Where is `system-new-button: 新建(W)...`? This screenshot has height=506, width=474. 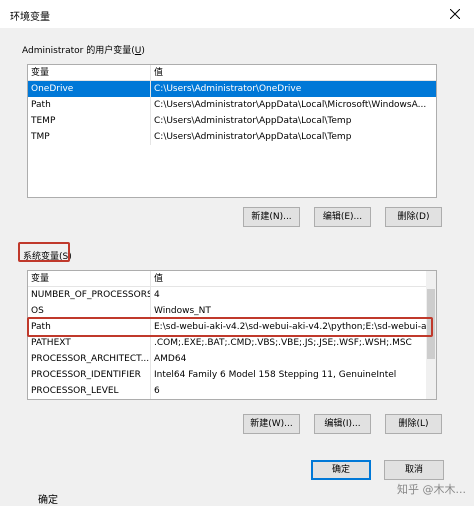 system-new-button: 新建(W)... is located at coordinates (271, 424).